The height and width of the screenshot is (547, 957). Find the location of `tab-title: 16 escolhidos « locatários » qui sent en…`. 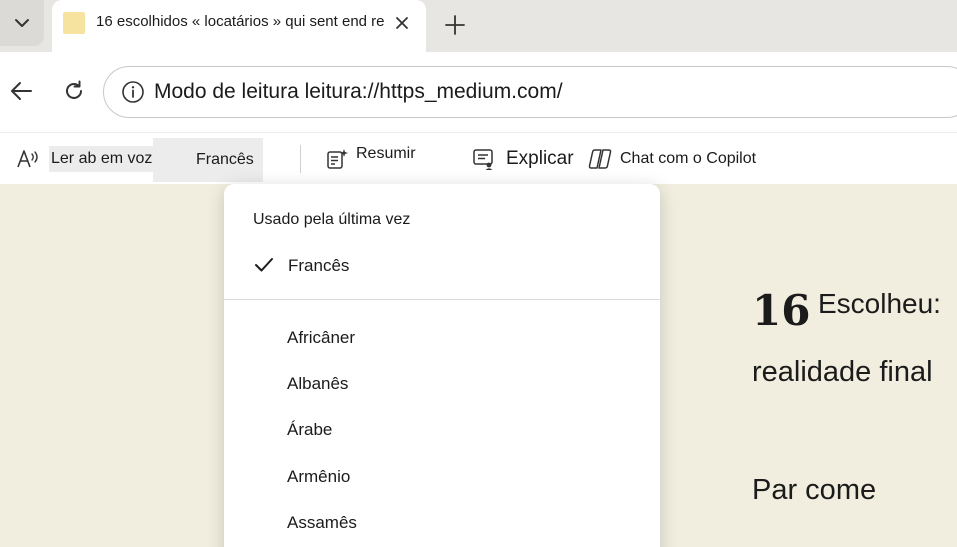

tab-title: 16 escolhidos « locatários » qui sent en… is located at coordinates (240, 21).